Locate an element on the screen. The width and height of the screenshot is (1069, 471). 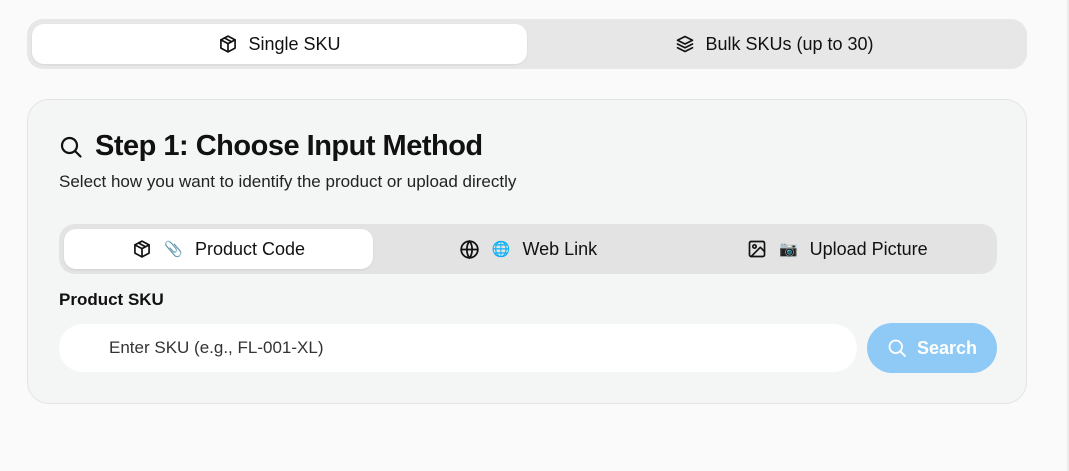
camera-icon: 📷 is located at coordinates (788, 249).